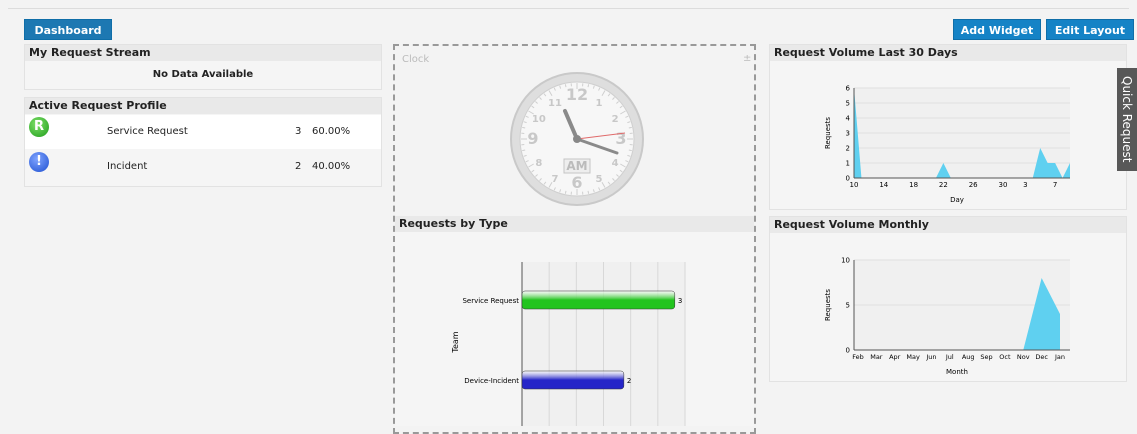 This screenshot has width=1137, height=434. What do you see at coordinates (147, 131) in the screenshot?
I see `profile-row-name: Service Request` at bounding box center [147, 131].